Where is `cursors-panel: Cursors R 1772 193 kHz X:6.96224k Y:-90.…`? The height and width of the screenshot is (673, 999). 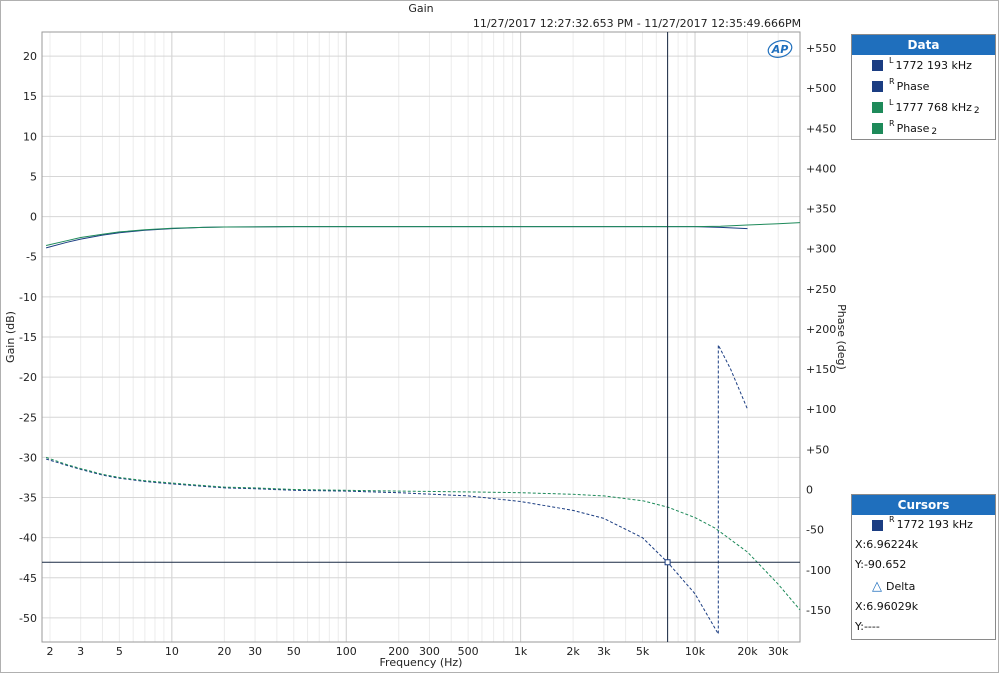 cursors-panel: Cursors R 1772 193 kHz X:6.96224k Y:-90.… is located at coordinates (923, 567).